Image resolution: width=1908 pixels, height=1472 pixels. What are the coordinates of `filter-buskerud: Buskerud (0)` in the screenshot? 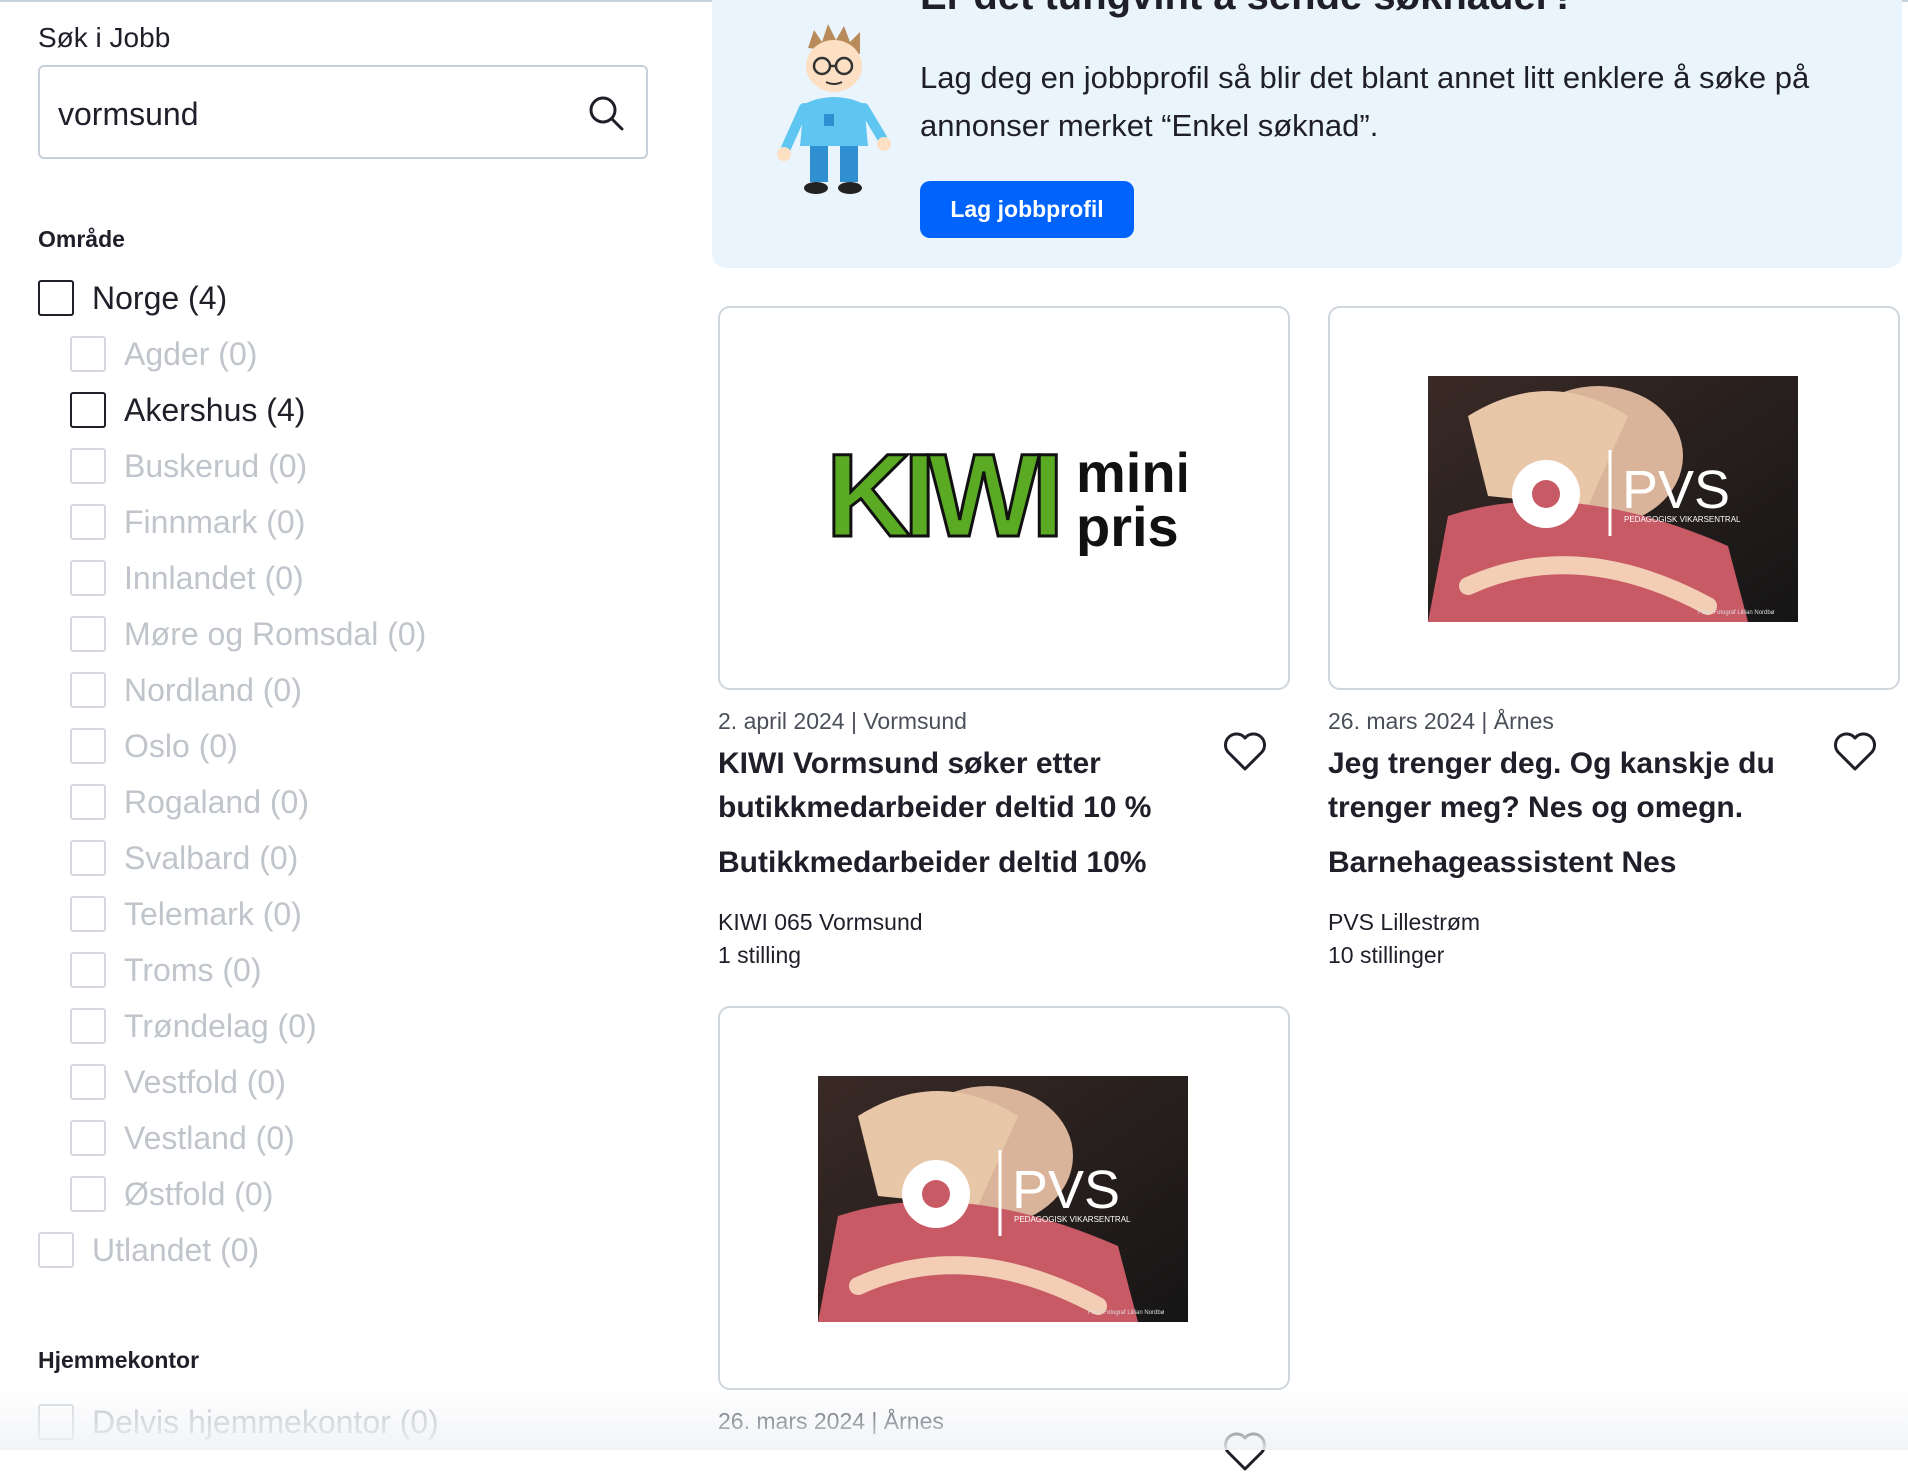 It's located at (188, 466).